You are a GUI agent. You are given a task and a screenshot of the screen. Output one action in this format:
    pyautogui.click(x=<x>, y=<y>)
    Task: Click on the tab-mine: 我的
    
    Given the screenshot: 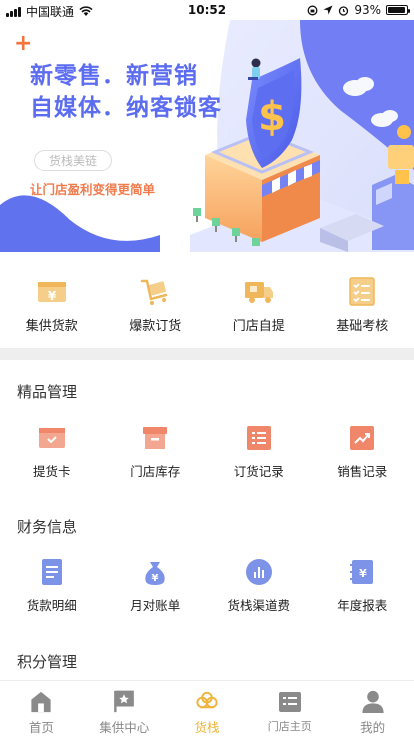 What is the action you would take?
    pyautogui.click(x=372, y=708)
    